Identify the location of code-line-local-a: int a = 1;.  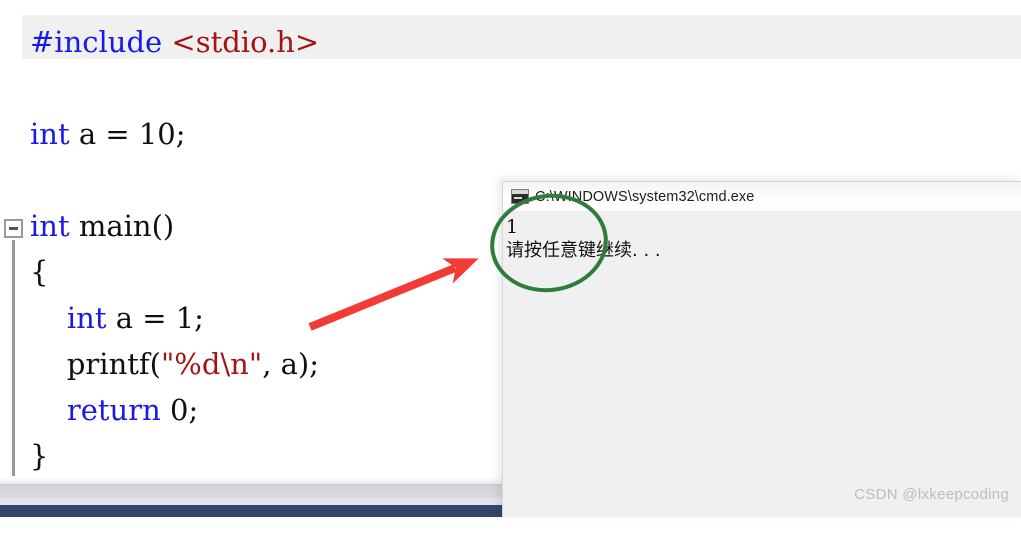
(117, 318).